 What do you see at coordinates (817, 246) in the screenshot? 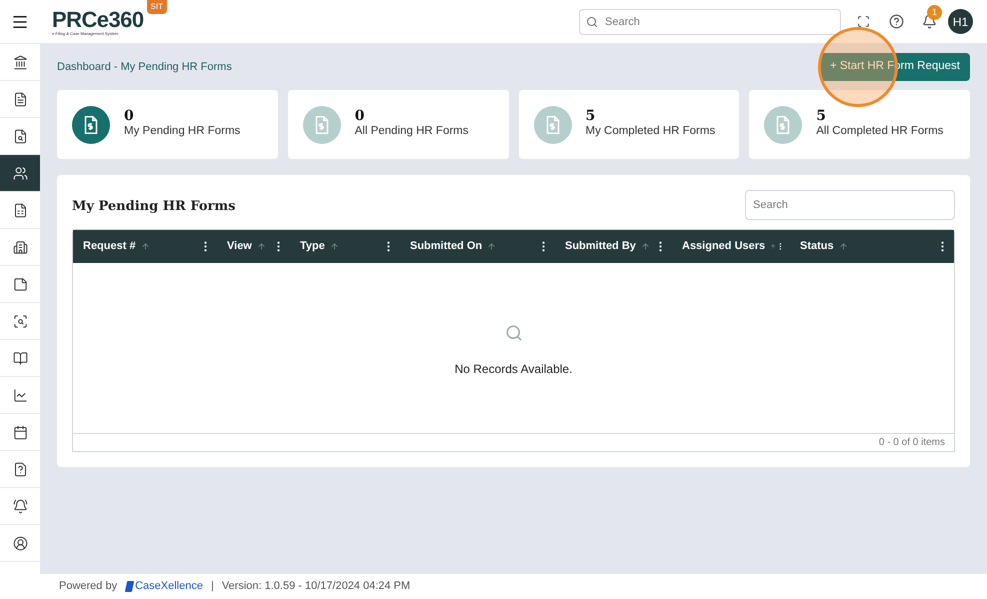
I see `column-header: Status` at bounding box center [817, 246].